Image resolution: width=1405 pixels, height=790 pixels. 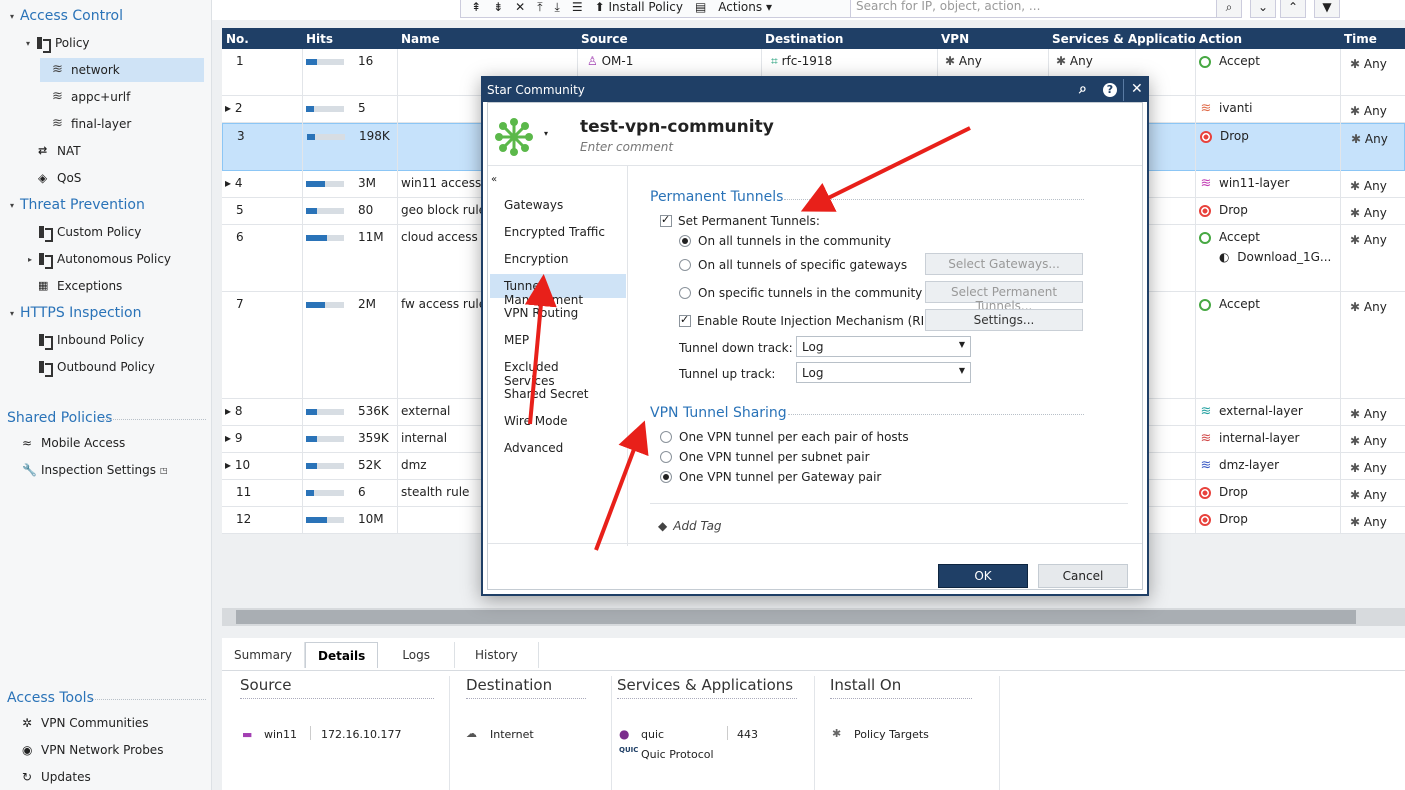 What do you see at coordinates (1083, 576) in the screenshot?
I see `cancel-button: Cancel` at bounding box center [1083, 576].